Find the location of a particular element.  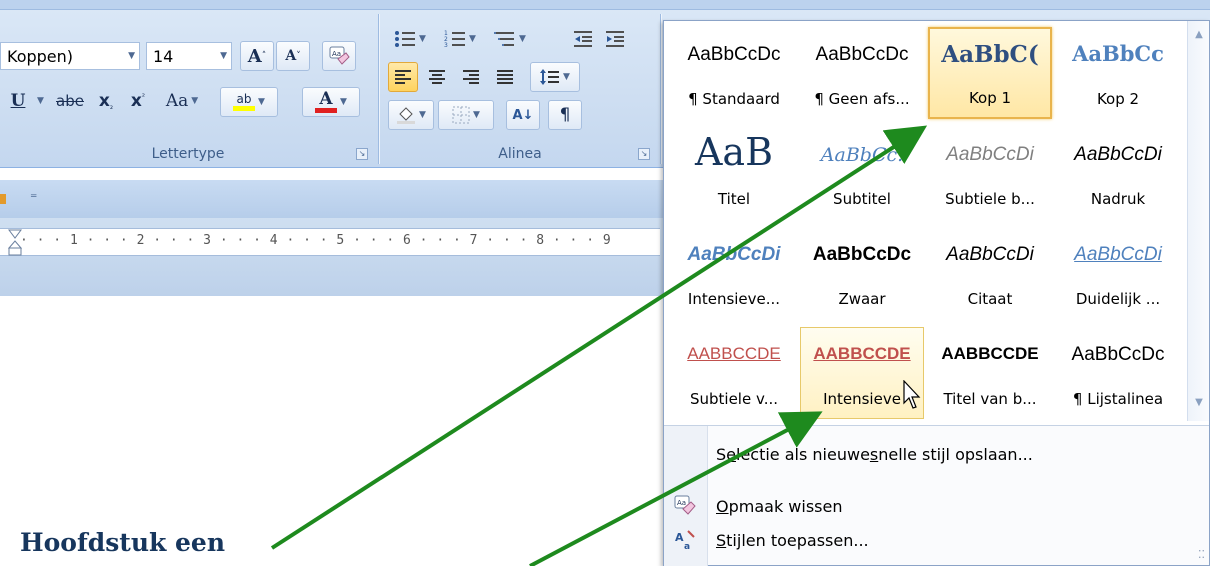

underline-dropdown: ▼ is located at coordinates (39, 101).